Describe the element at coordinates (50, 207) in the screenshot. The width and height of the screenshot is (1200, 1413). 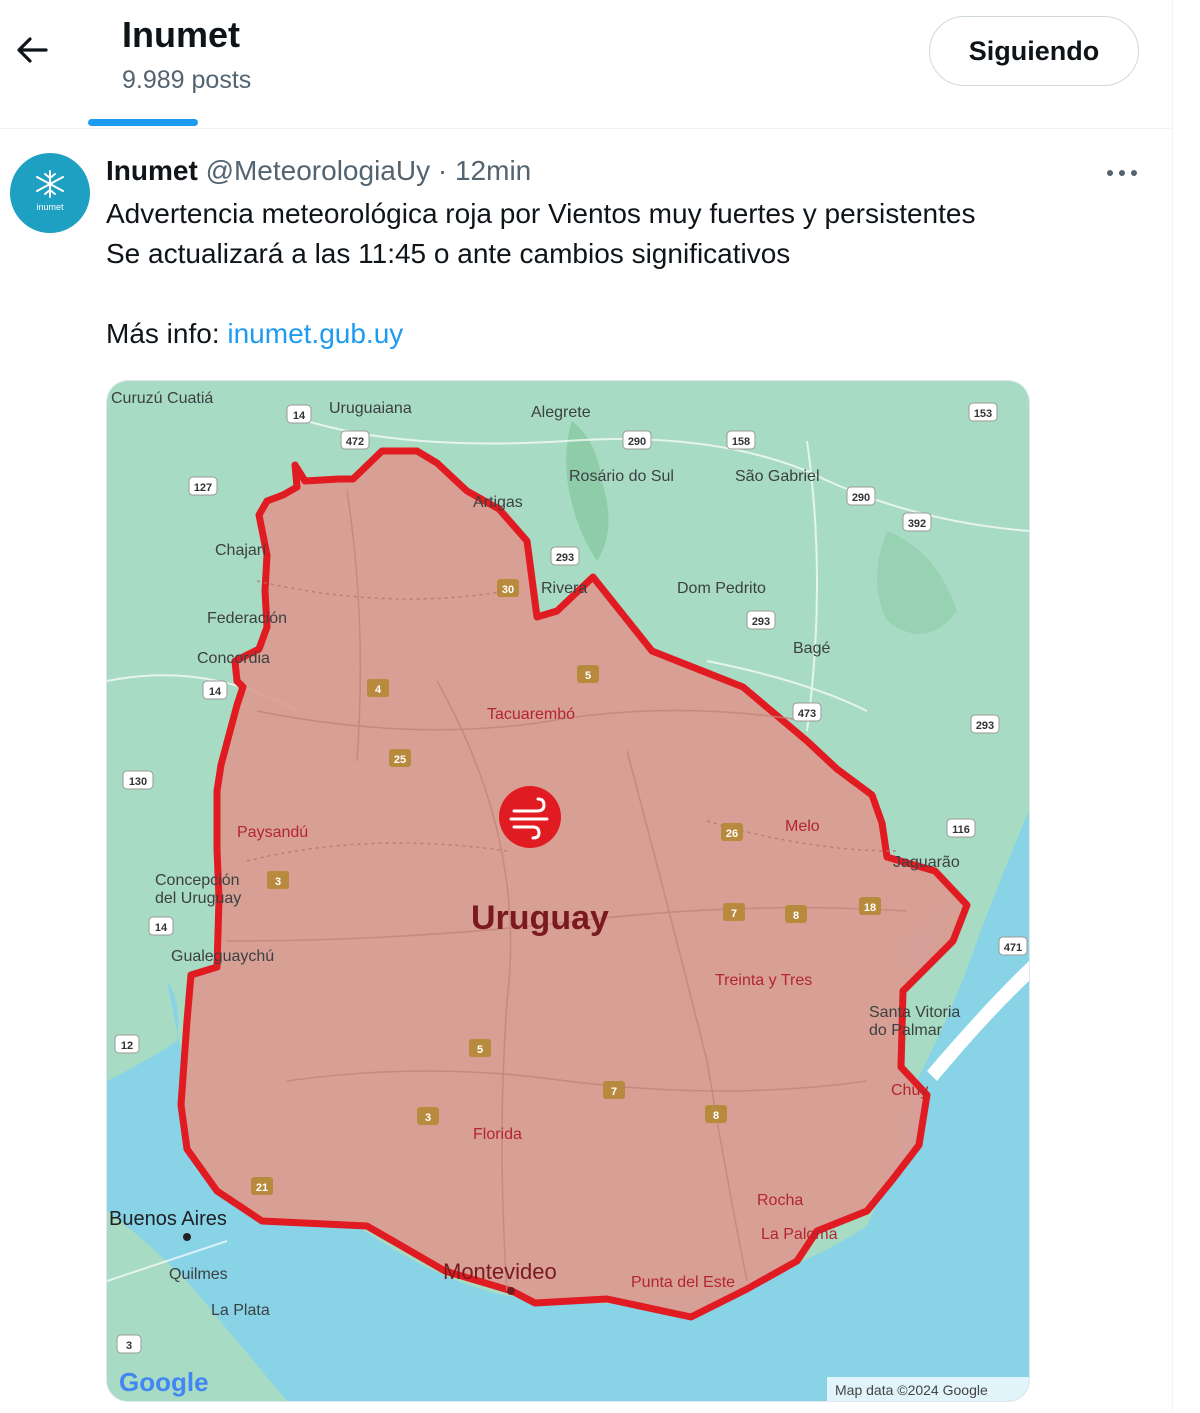
I see `avatar-label: inumet` at that location.